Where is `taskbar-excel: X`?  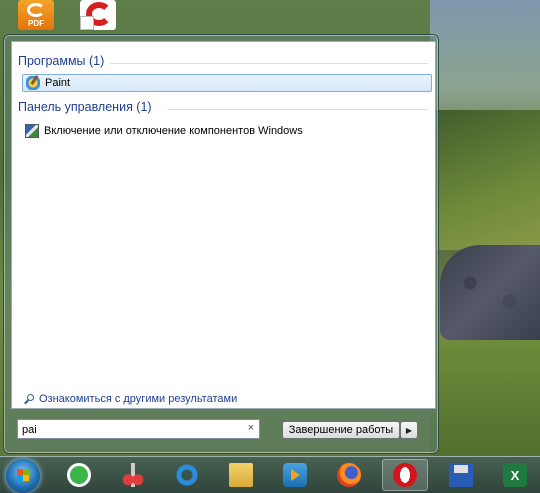
taskbar-excel: X is located at coordinates (515, 475).